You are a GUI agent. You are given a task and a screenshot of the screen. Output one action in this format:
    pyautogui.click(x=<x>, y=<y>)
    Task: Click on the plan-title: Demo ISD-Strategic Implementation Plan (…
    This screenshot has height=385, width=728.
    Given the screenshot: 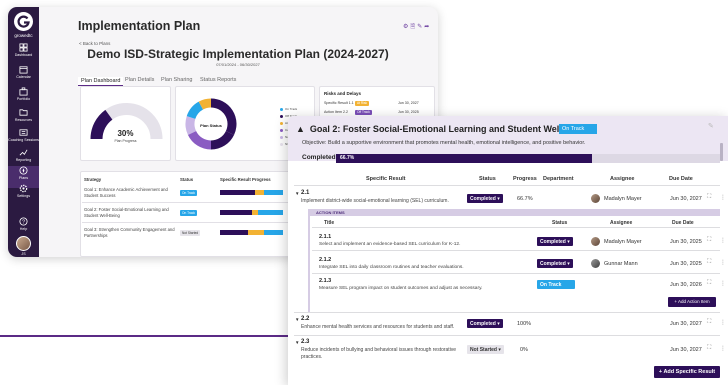 What is the action you would take?
    pyautogui.click(x=238, y=54)
    